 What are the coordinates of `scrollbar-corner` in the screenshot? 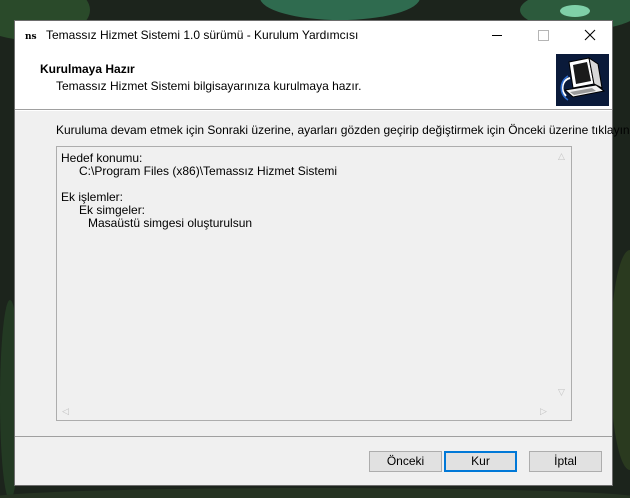 It's located at (562, 411).